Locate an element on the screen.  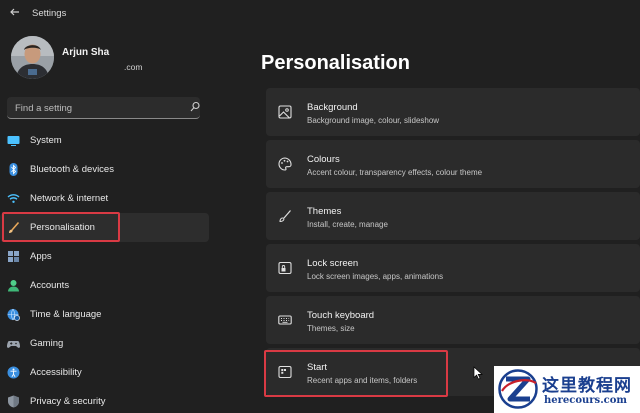
page-title: Personalisation is located at coordinates (335, 63).